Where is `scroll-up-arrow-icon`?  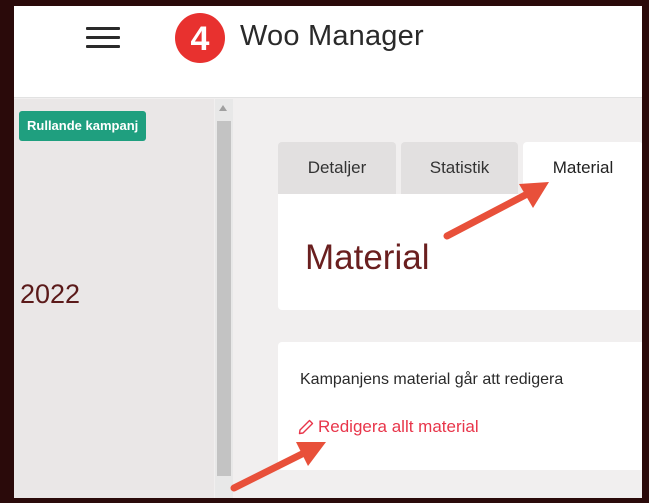 scroll-up-arrow-icon is located at coordinates (223, 108).